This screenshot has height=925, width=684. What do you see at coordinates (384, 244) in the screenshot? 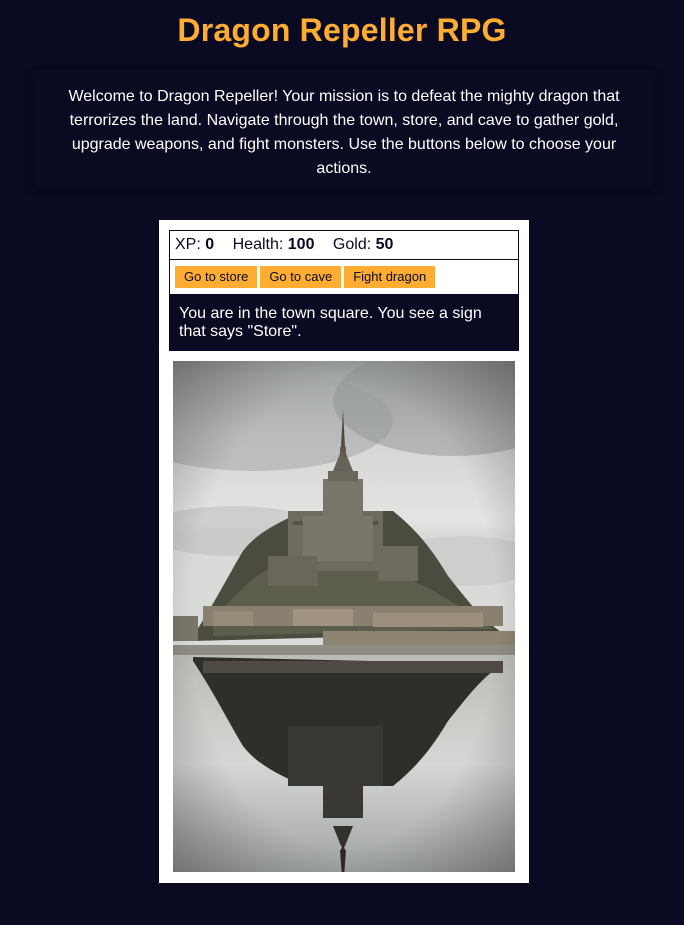
I see `gold-value: 50` at bounding box center [384, 244].